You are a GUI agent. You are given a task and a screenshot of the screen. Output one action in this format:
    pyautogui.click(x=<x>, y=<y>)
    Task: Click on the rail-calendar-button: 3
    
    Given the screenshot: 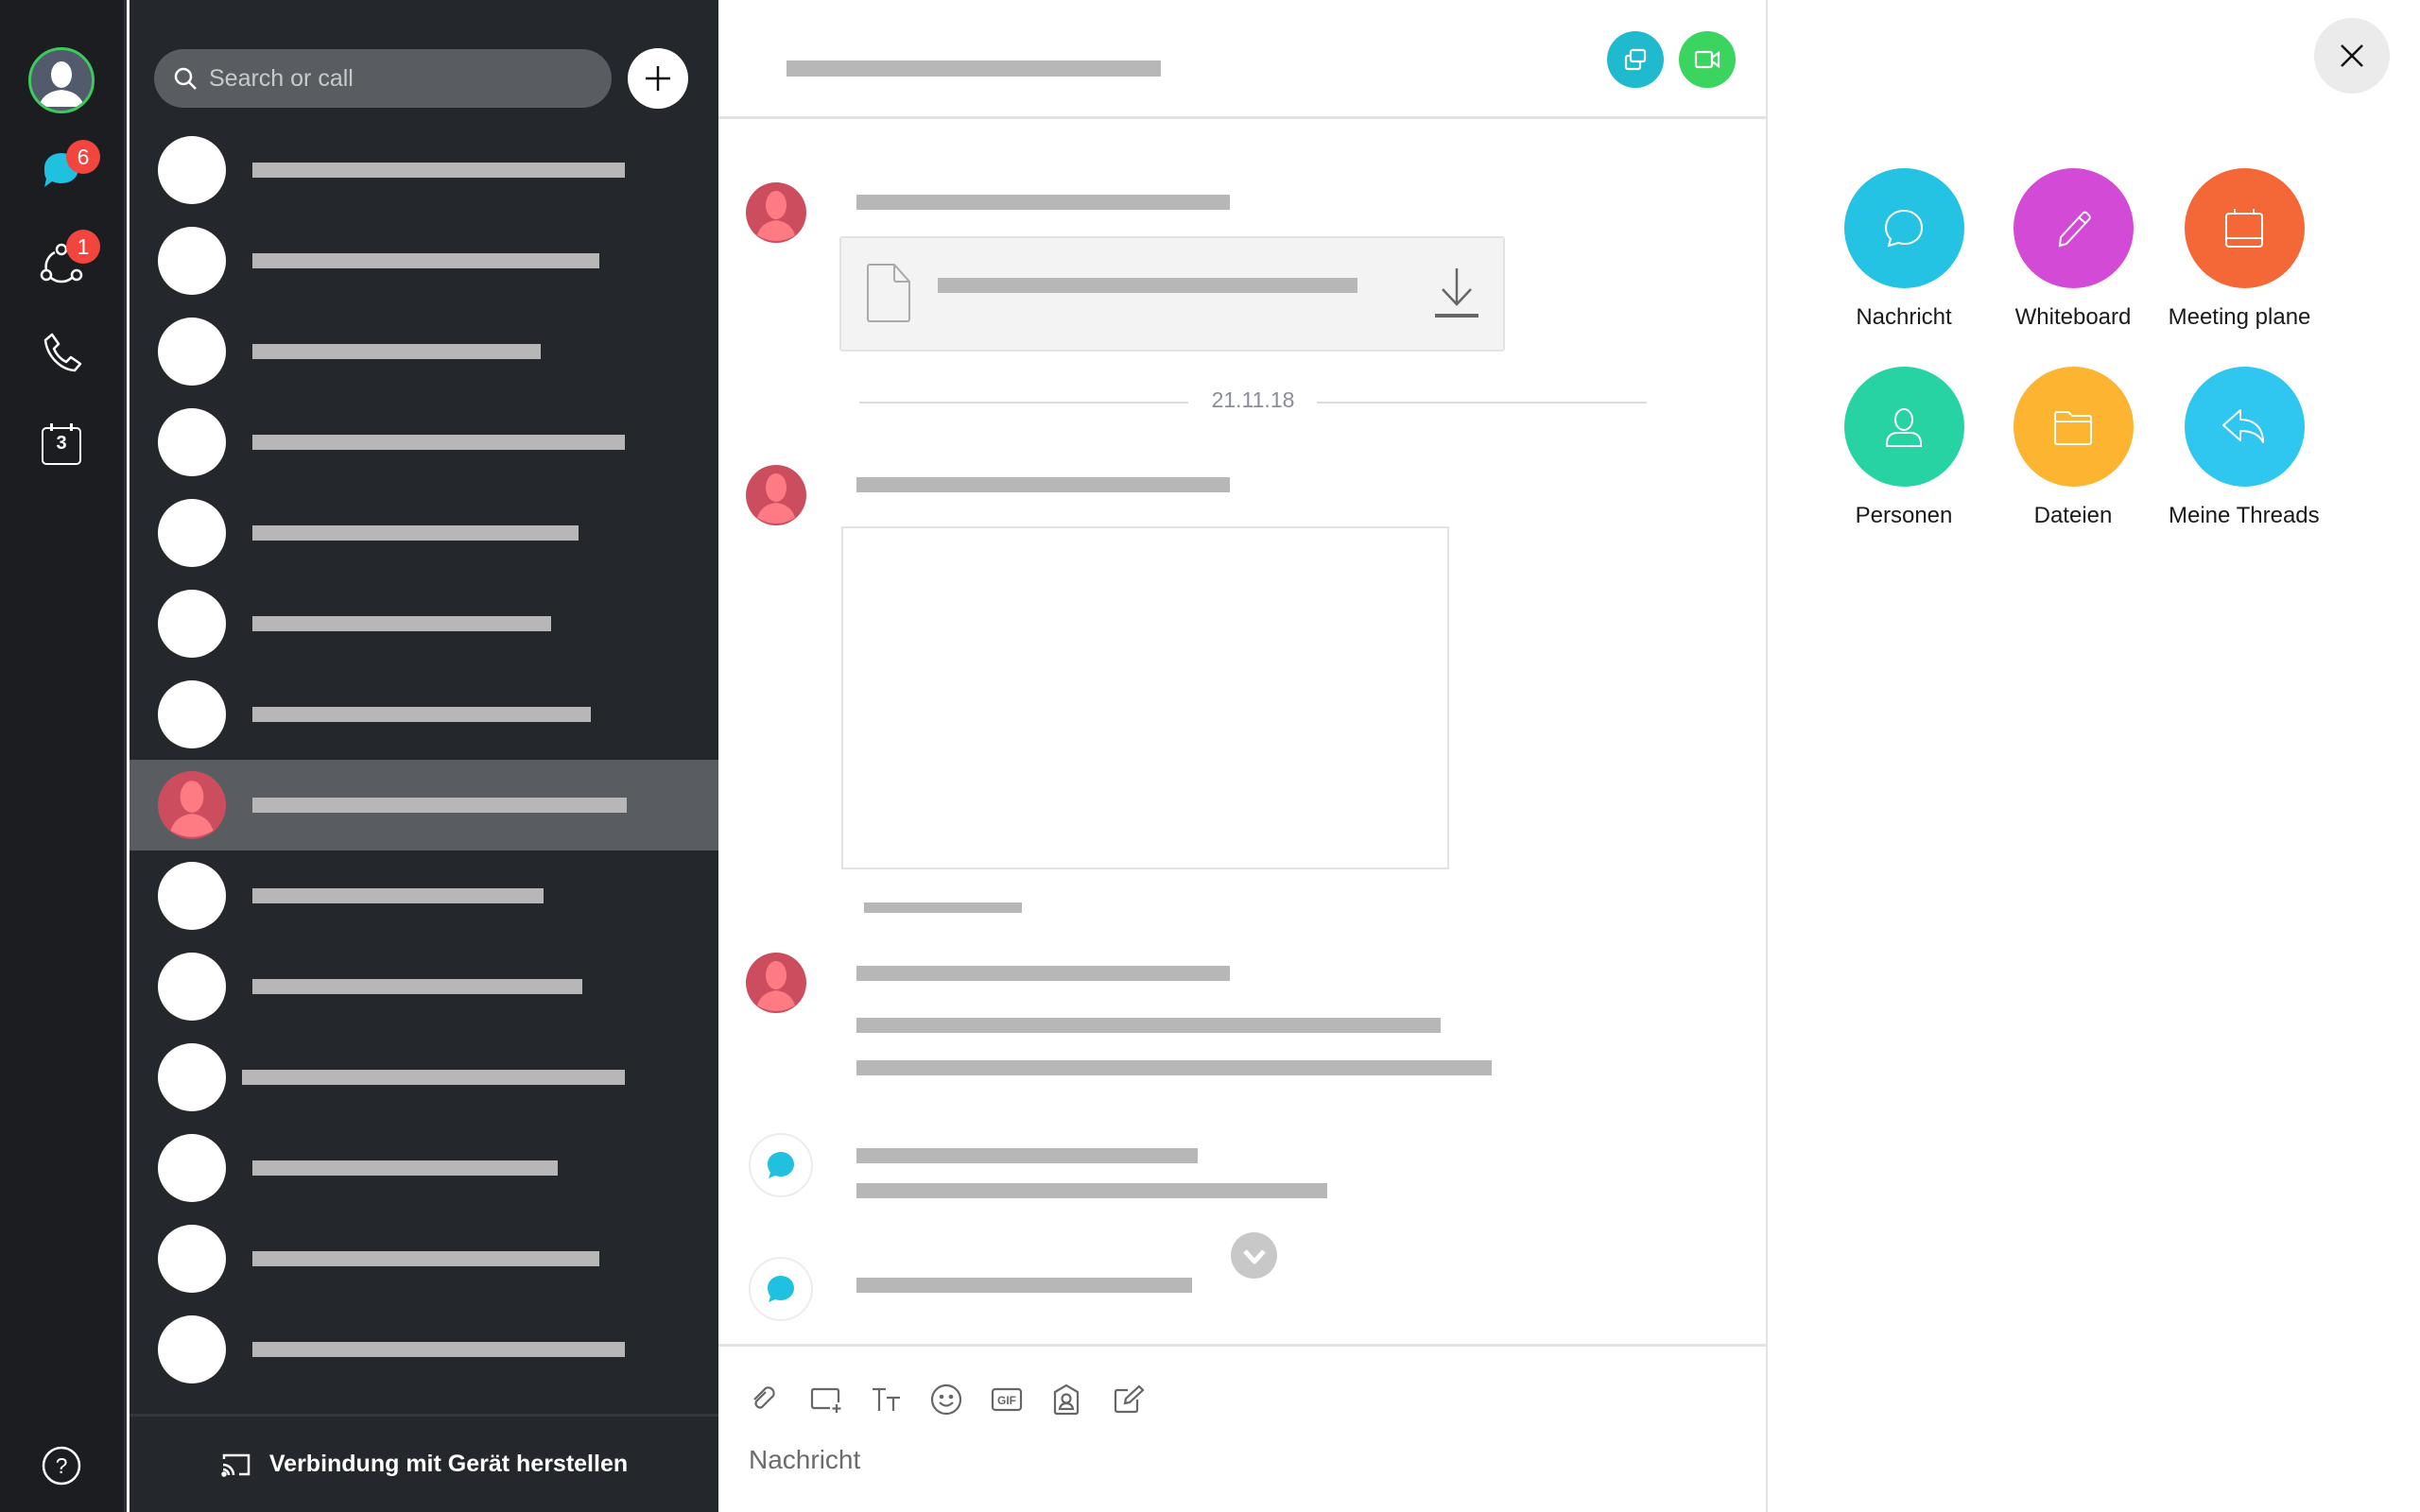 What is the action you would take?
    pyautogui.click(x=61, y=444)
    